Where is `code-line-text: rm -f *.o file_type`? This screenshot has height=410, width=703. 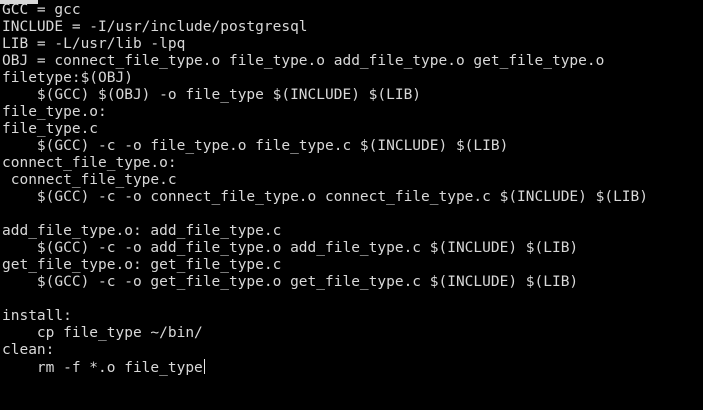 code-line-text: rm -f *.o file_type is located at coordinates (102, 368).